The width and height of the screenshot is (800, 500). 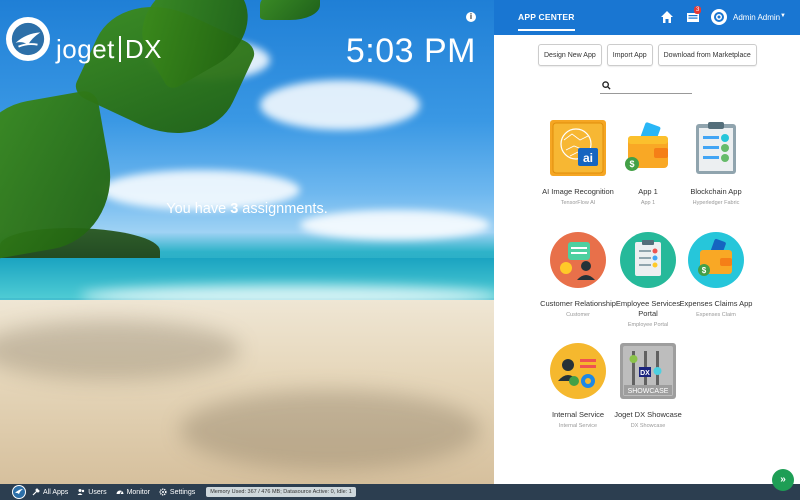 I want to click on app-subtitle: Customer, so click(x=578, y=315).